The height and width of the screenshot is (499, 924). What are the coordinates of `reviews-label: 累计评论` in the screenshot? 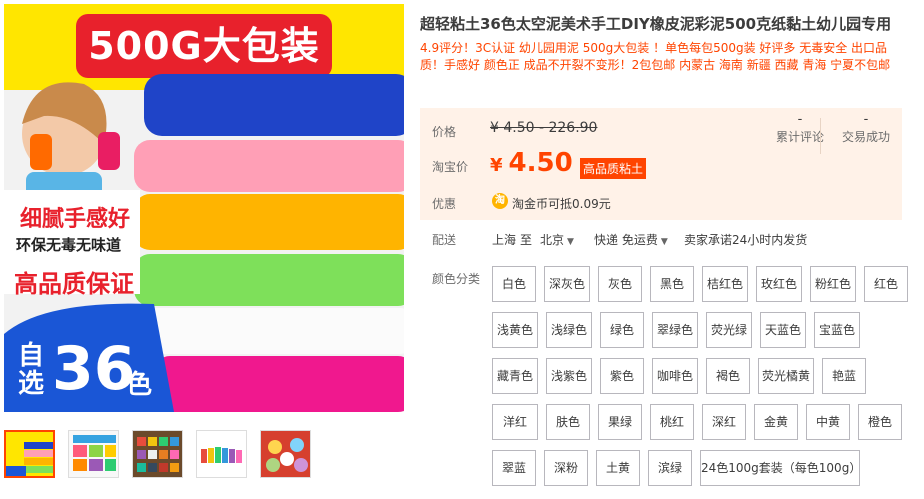 It's located at (799, 137).